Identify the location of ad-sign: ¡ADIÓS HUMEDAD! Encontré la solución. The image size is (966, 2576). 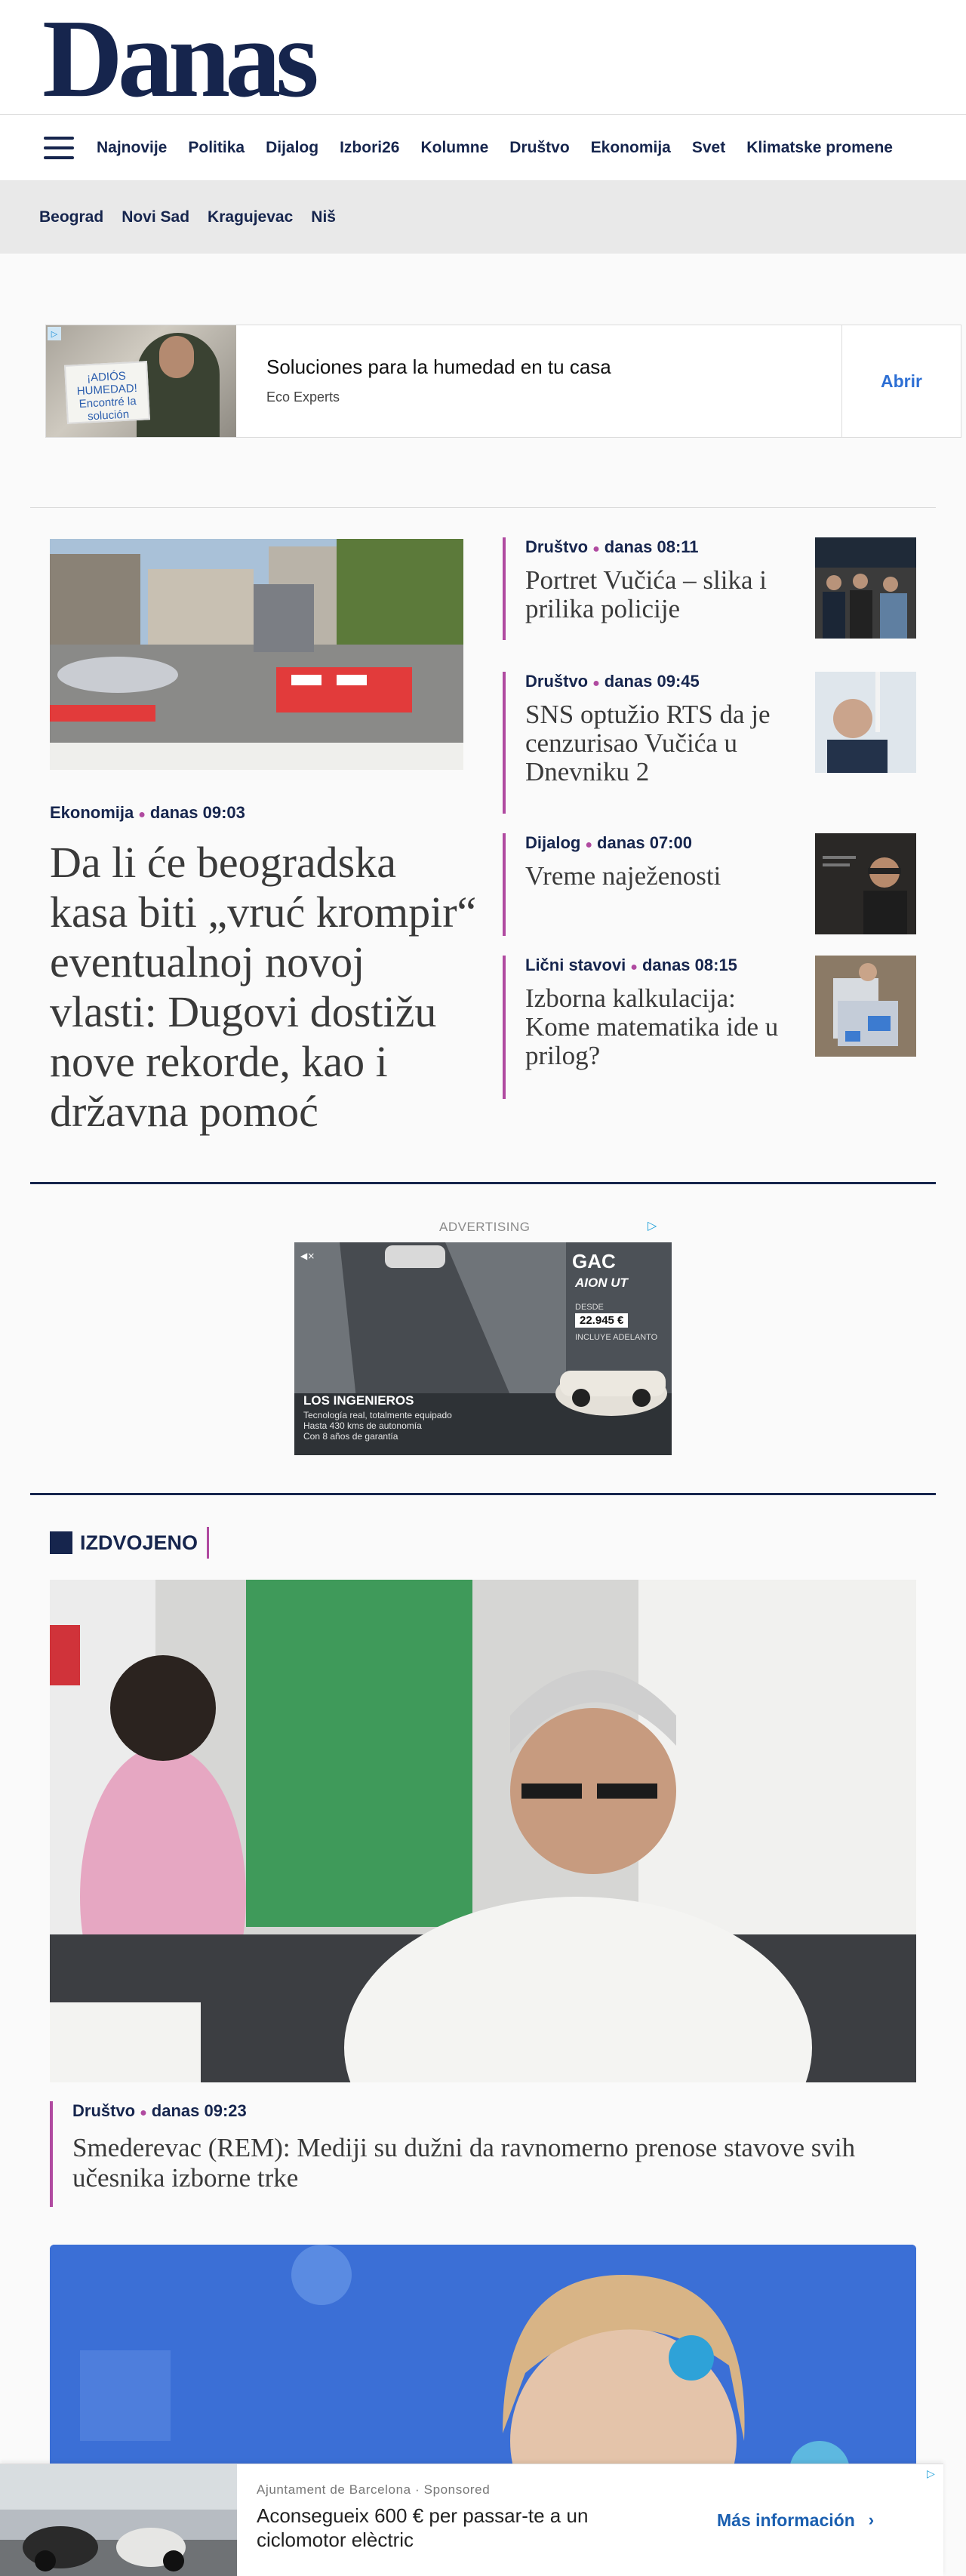
(107, 392).